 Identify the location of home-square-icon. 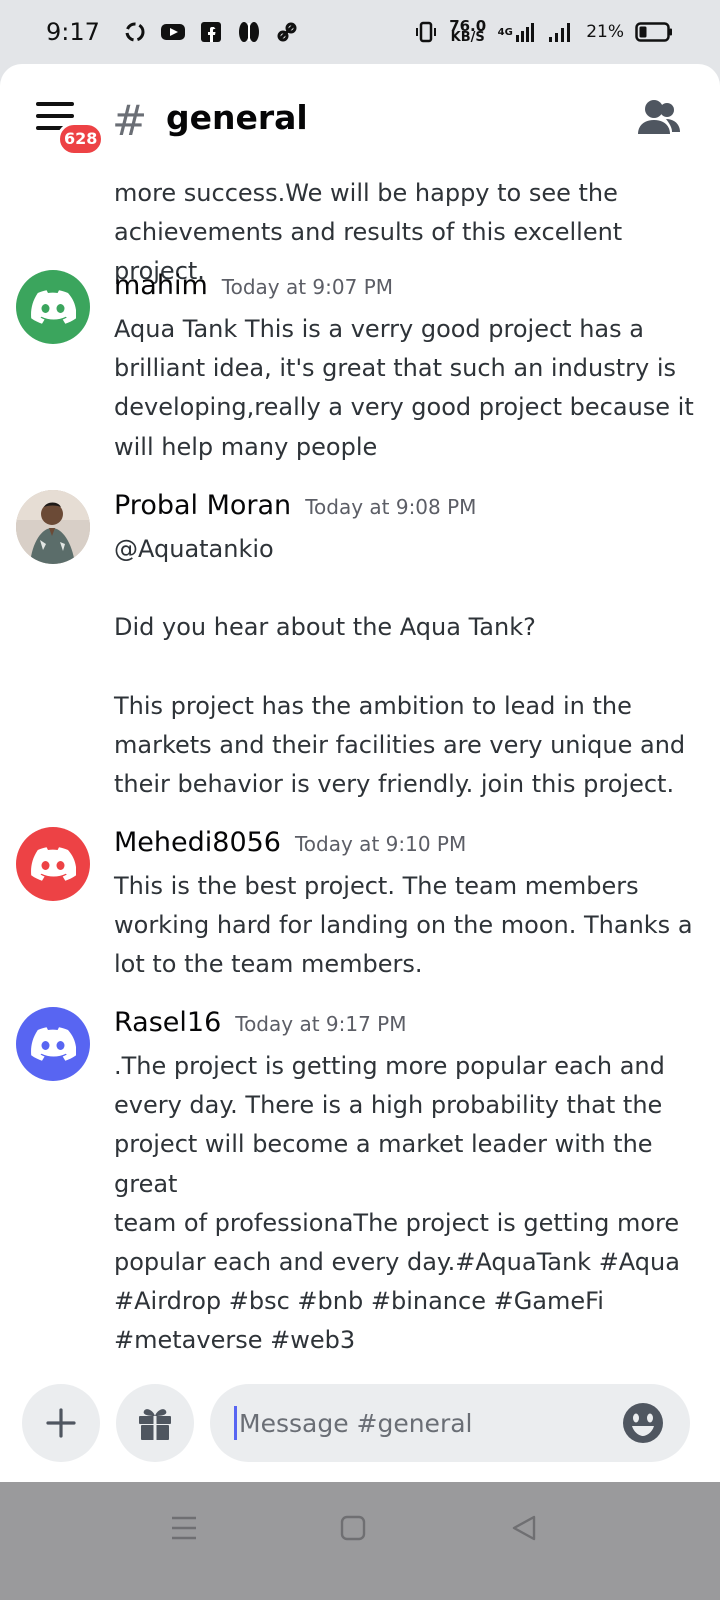
(353, 1528).